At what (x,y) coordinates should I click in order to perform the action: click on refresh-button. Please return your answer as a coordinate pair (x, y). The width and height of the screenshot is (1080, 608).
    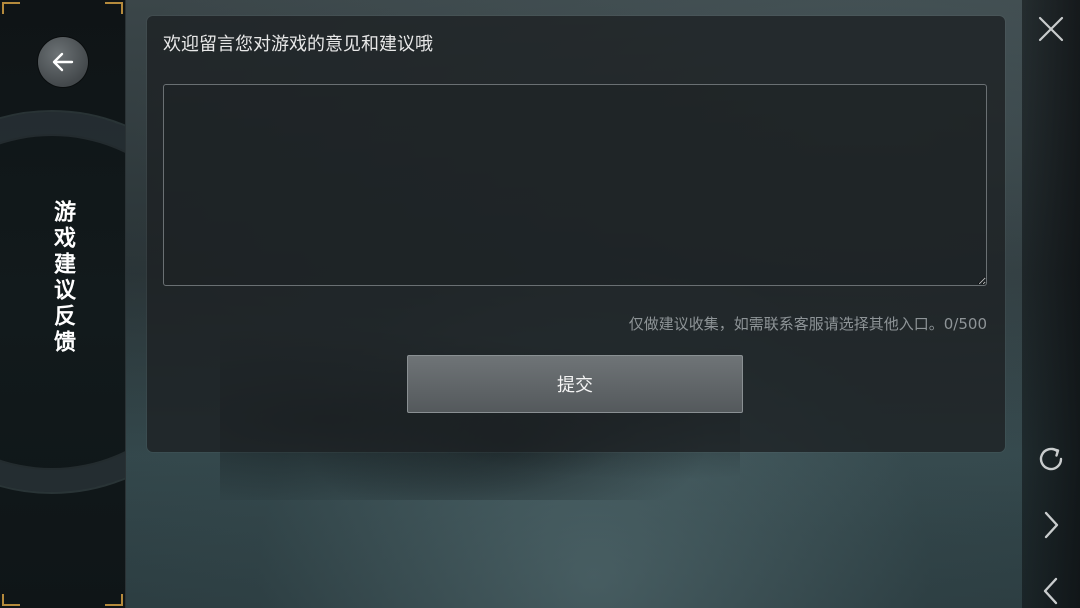
    Looking at the image, I should click on (1051, 459).